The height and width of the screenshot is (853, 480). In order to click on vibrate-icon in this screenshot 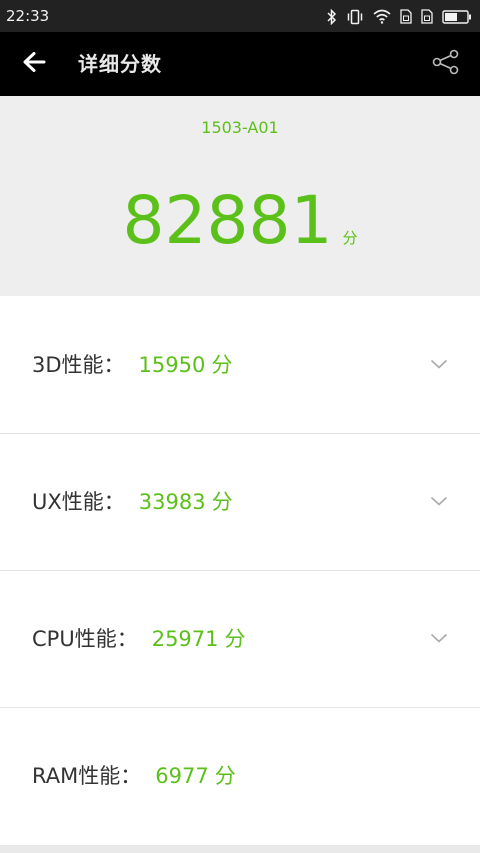, I will do `click(355, 17)`.